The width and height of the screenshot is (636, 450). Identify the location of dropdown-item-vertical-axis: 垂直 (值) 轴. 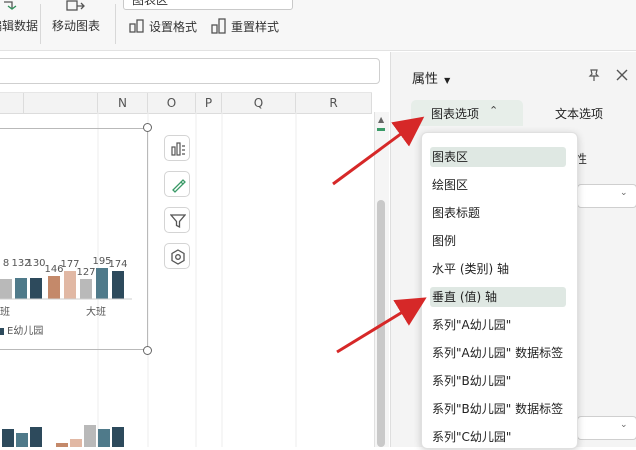
(498, 297).